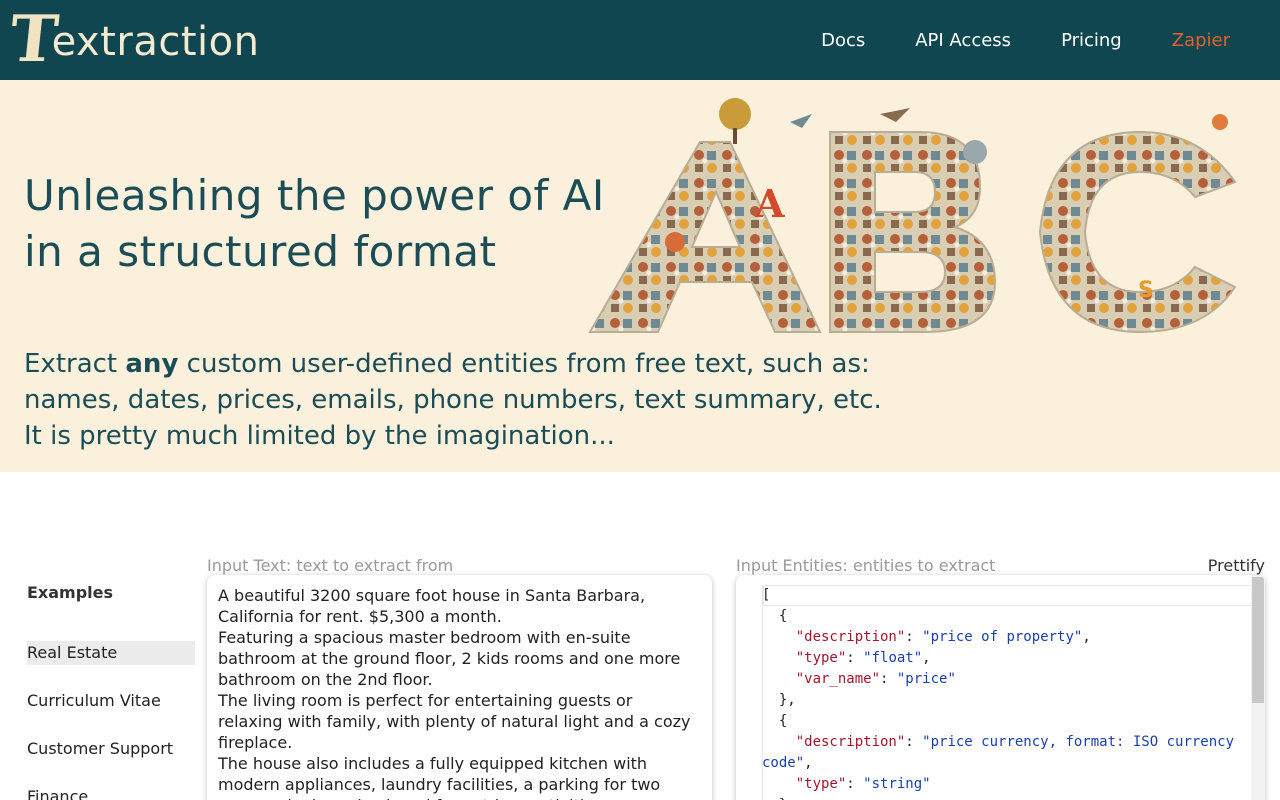 The image size is (1280, 800). Describe the element at coordinates (34, 39) in the screenshot. I see `logo-initial: T` at that location.